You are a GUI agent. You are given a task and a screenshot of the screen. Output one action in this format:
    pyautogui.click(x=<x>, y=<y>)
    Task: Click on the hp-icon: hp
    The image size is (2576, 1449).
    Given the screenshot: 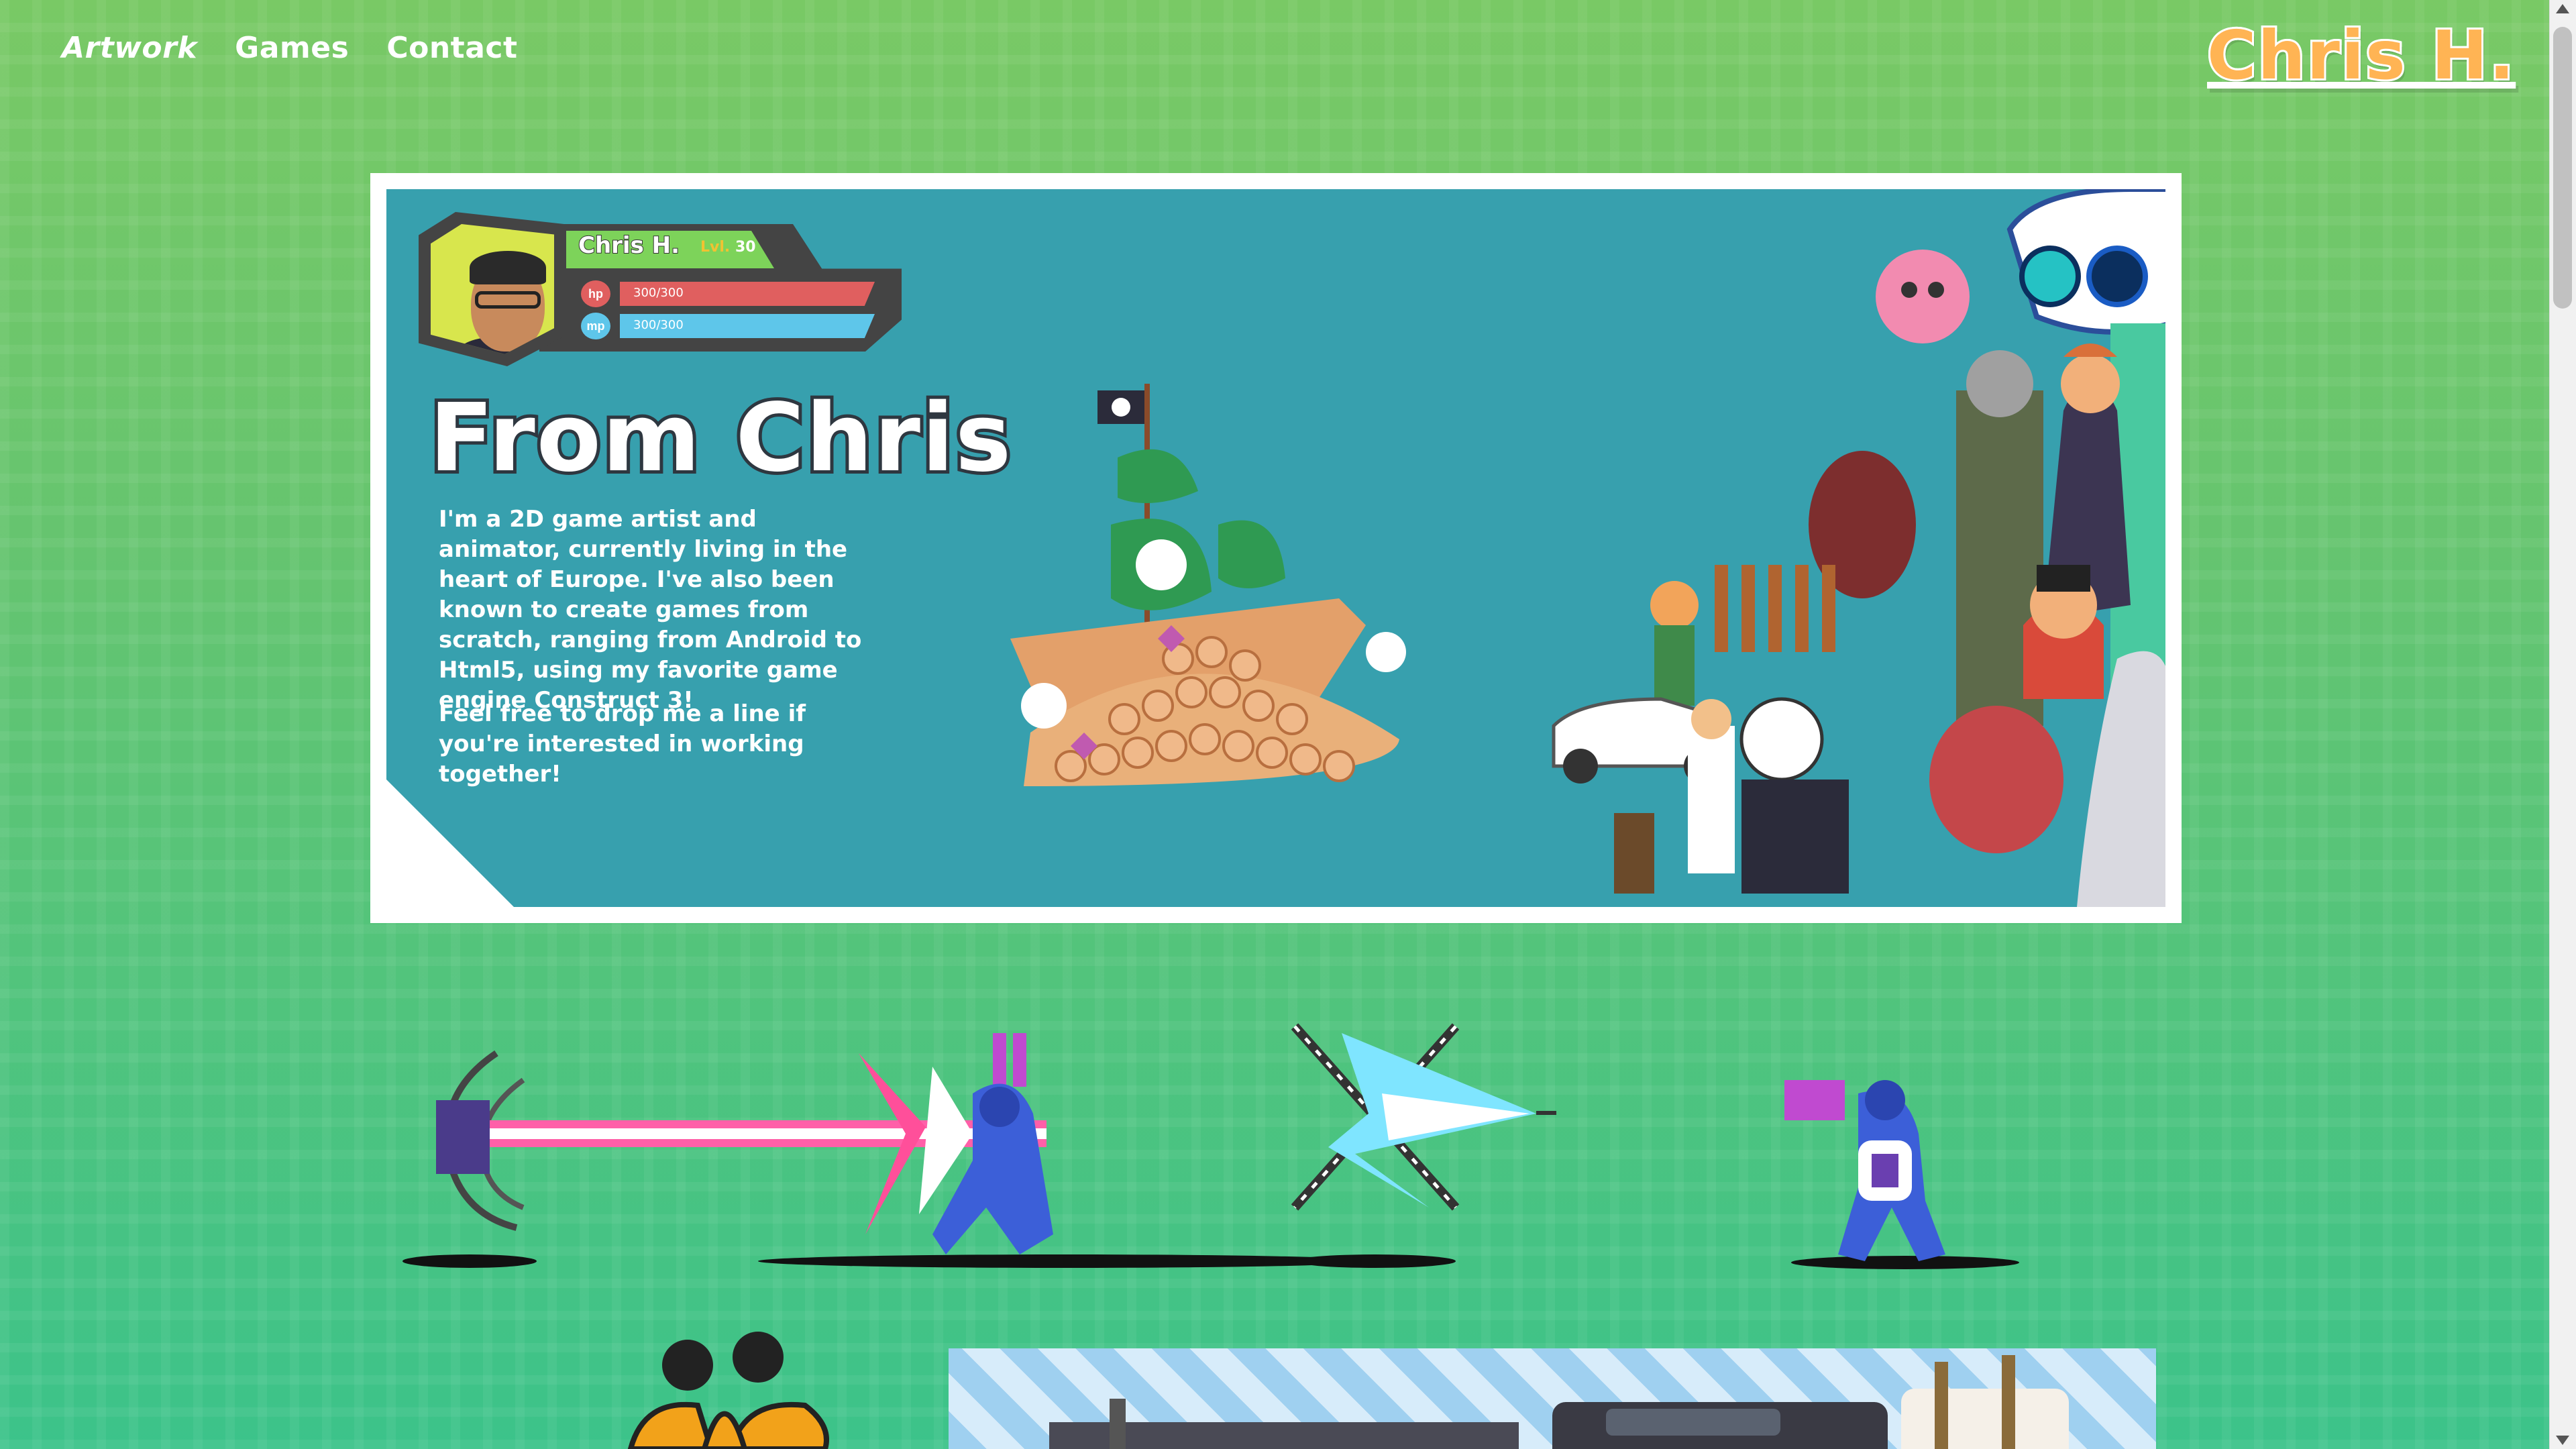 What is the action you would take?
    pyautogui.click(x=595, y=293)
    